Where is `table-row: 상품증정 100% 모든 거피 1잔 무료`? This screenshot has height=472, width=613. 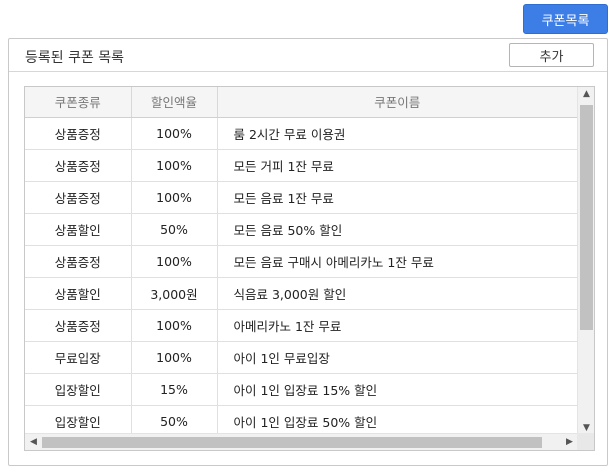 table-row: 상품증정 100% 모든 거피 1잔 무료 is located at coordinates (301, 165).